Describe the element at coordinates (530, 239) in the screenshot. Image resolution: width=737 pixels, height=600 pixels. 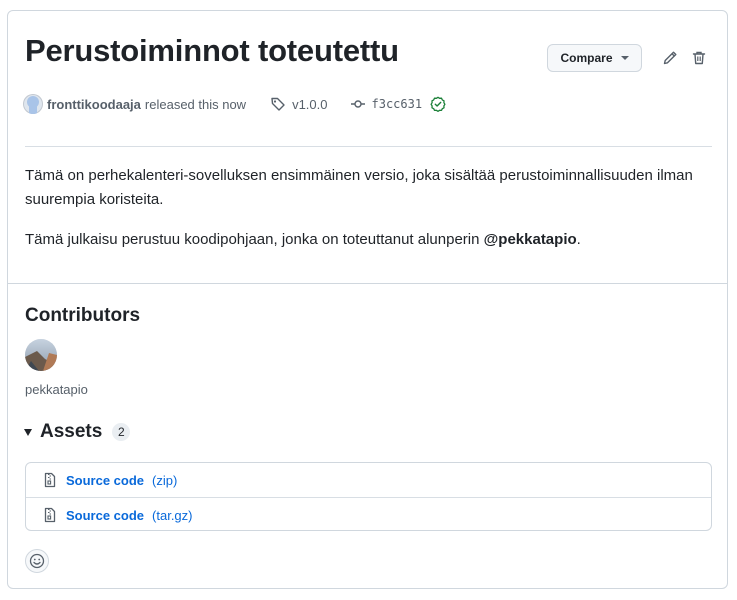
I see `user-mention: @pekkatapio` at that location.